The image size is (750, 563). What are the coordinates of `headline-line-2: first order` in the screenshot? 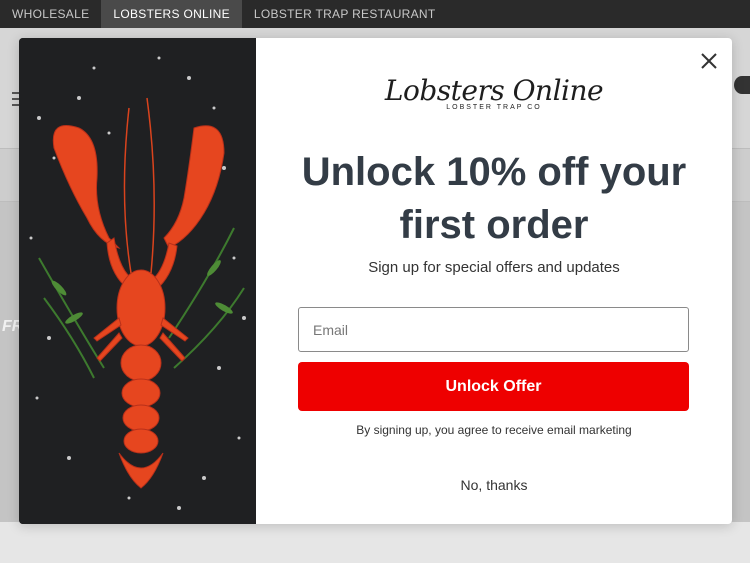 It's located at (494, 225).